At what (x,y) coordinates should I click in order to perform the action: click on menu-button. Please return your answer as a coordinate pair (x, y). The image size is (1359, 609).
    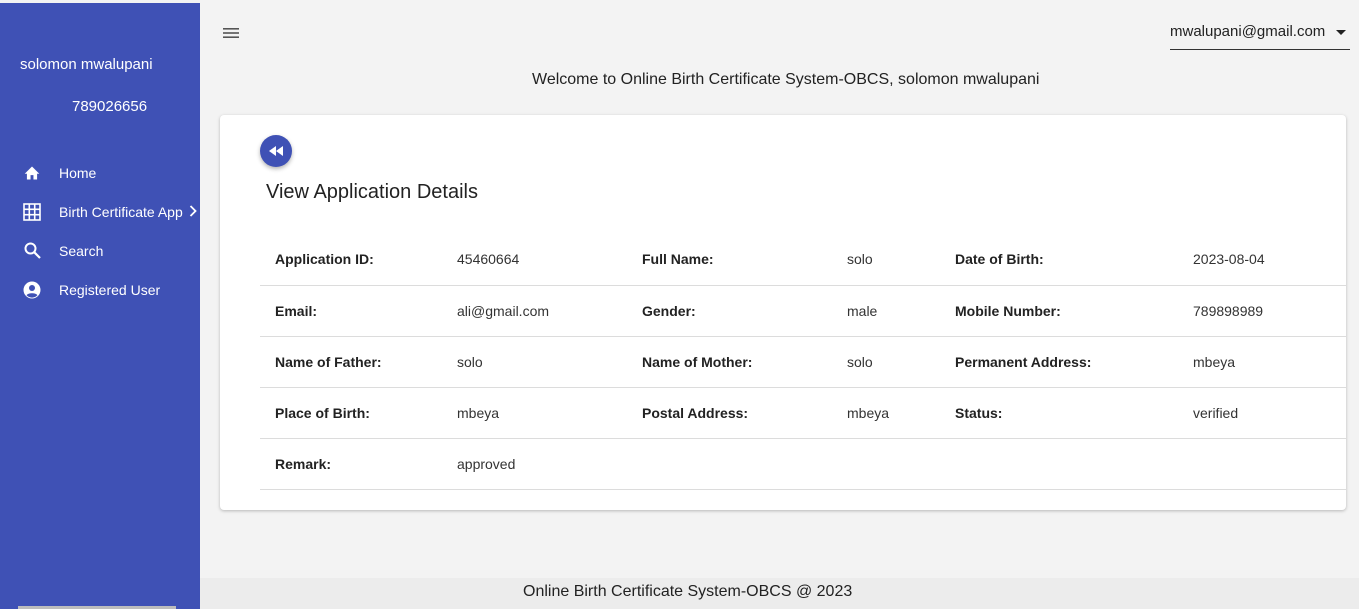
    Looking at the image, I should click on (231, 33).